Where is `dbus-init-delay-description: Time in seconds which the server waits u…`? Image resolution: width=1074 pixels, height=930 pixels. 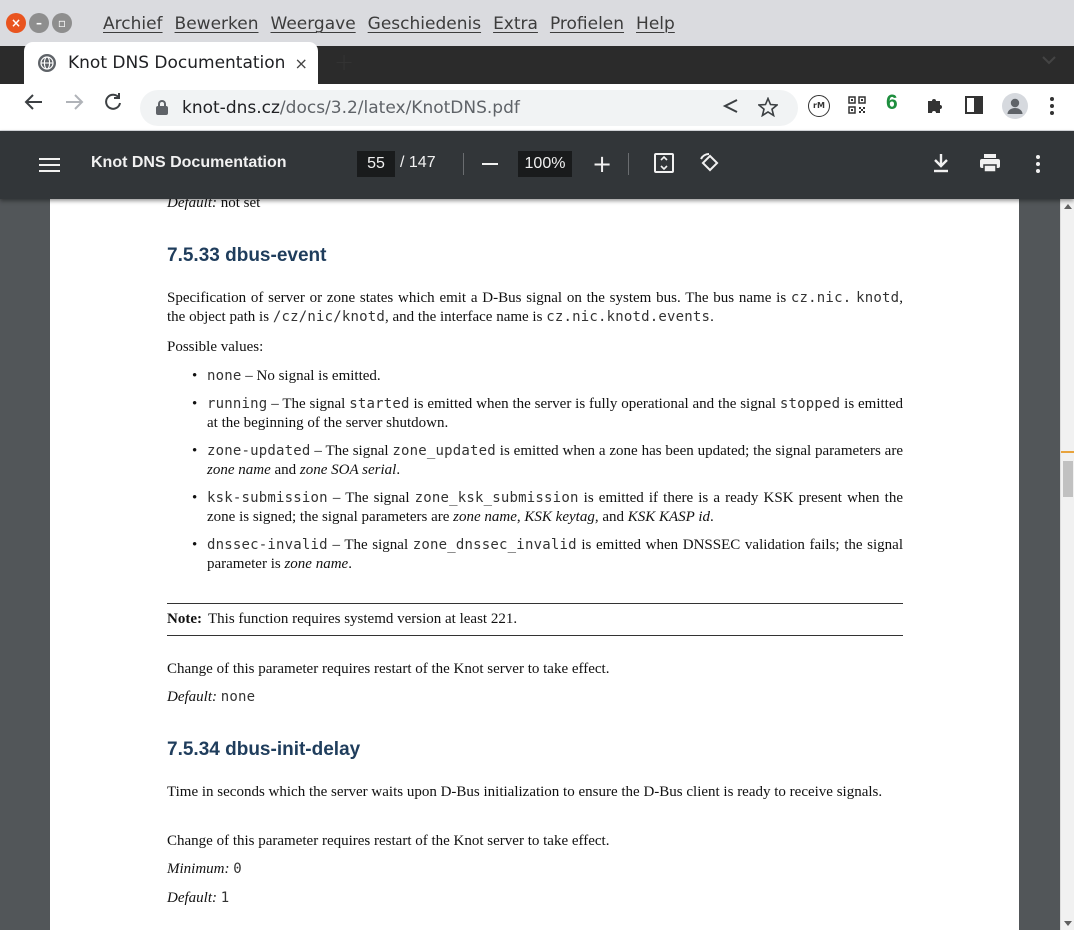 dbus-init-delay-description: Time in seconds which the server waits u… is located at coordinates (525, 792).